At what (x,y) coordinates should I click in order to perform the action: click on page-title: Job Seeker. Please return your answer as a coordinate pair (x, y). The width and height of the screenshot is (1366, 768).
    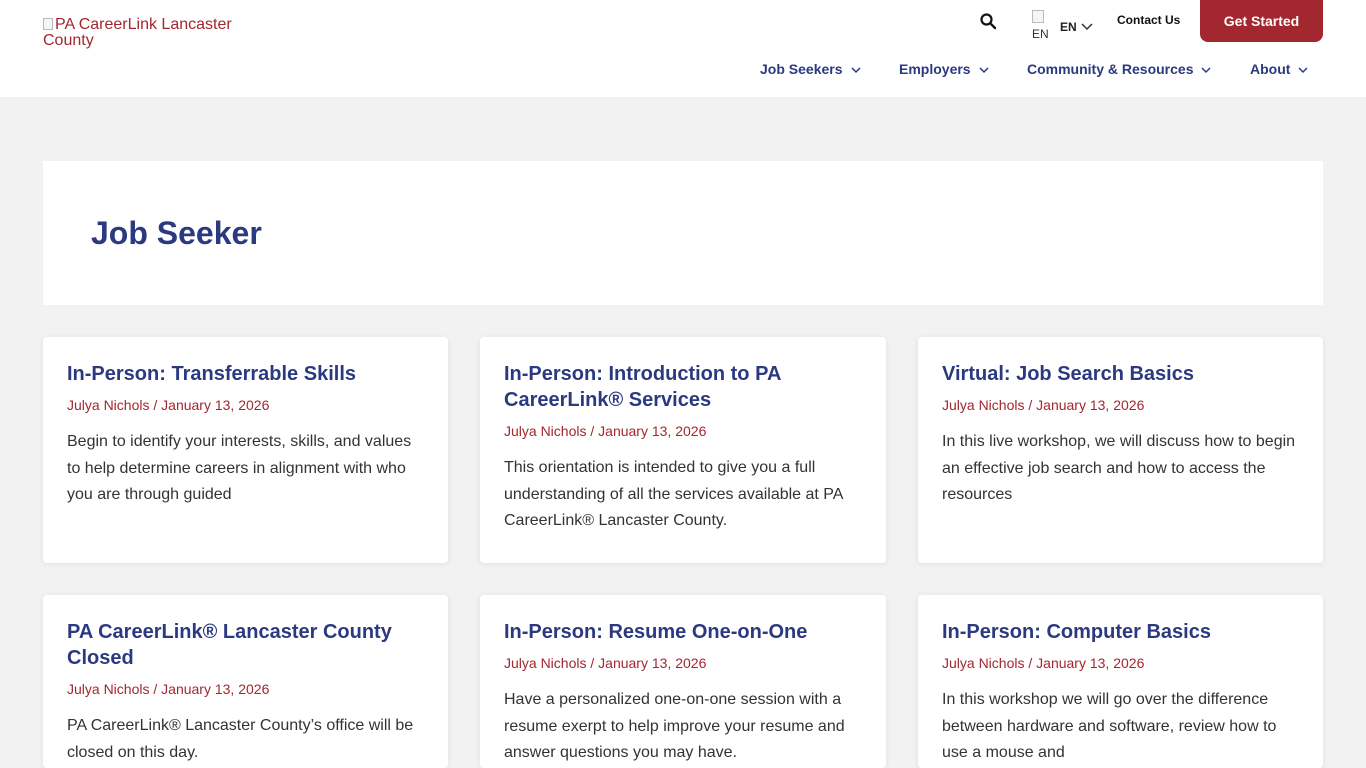
    Looking at the image, I should click on (176, 233).